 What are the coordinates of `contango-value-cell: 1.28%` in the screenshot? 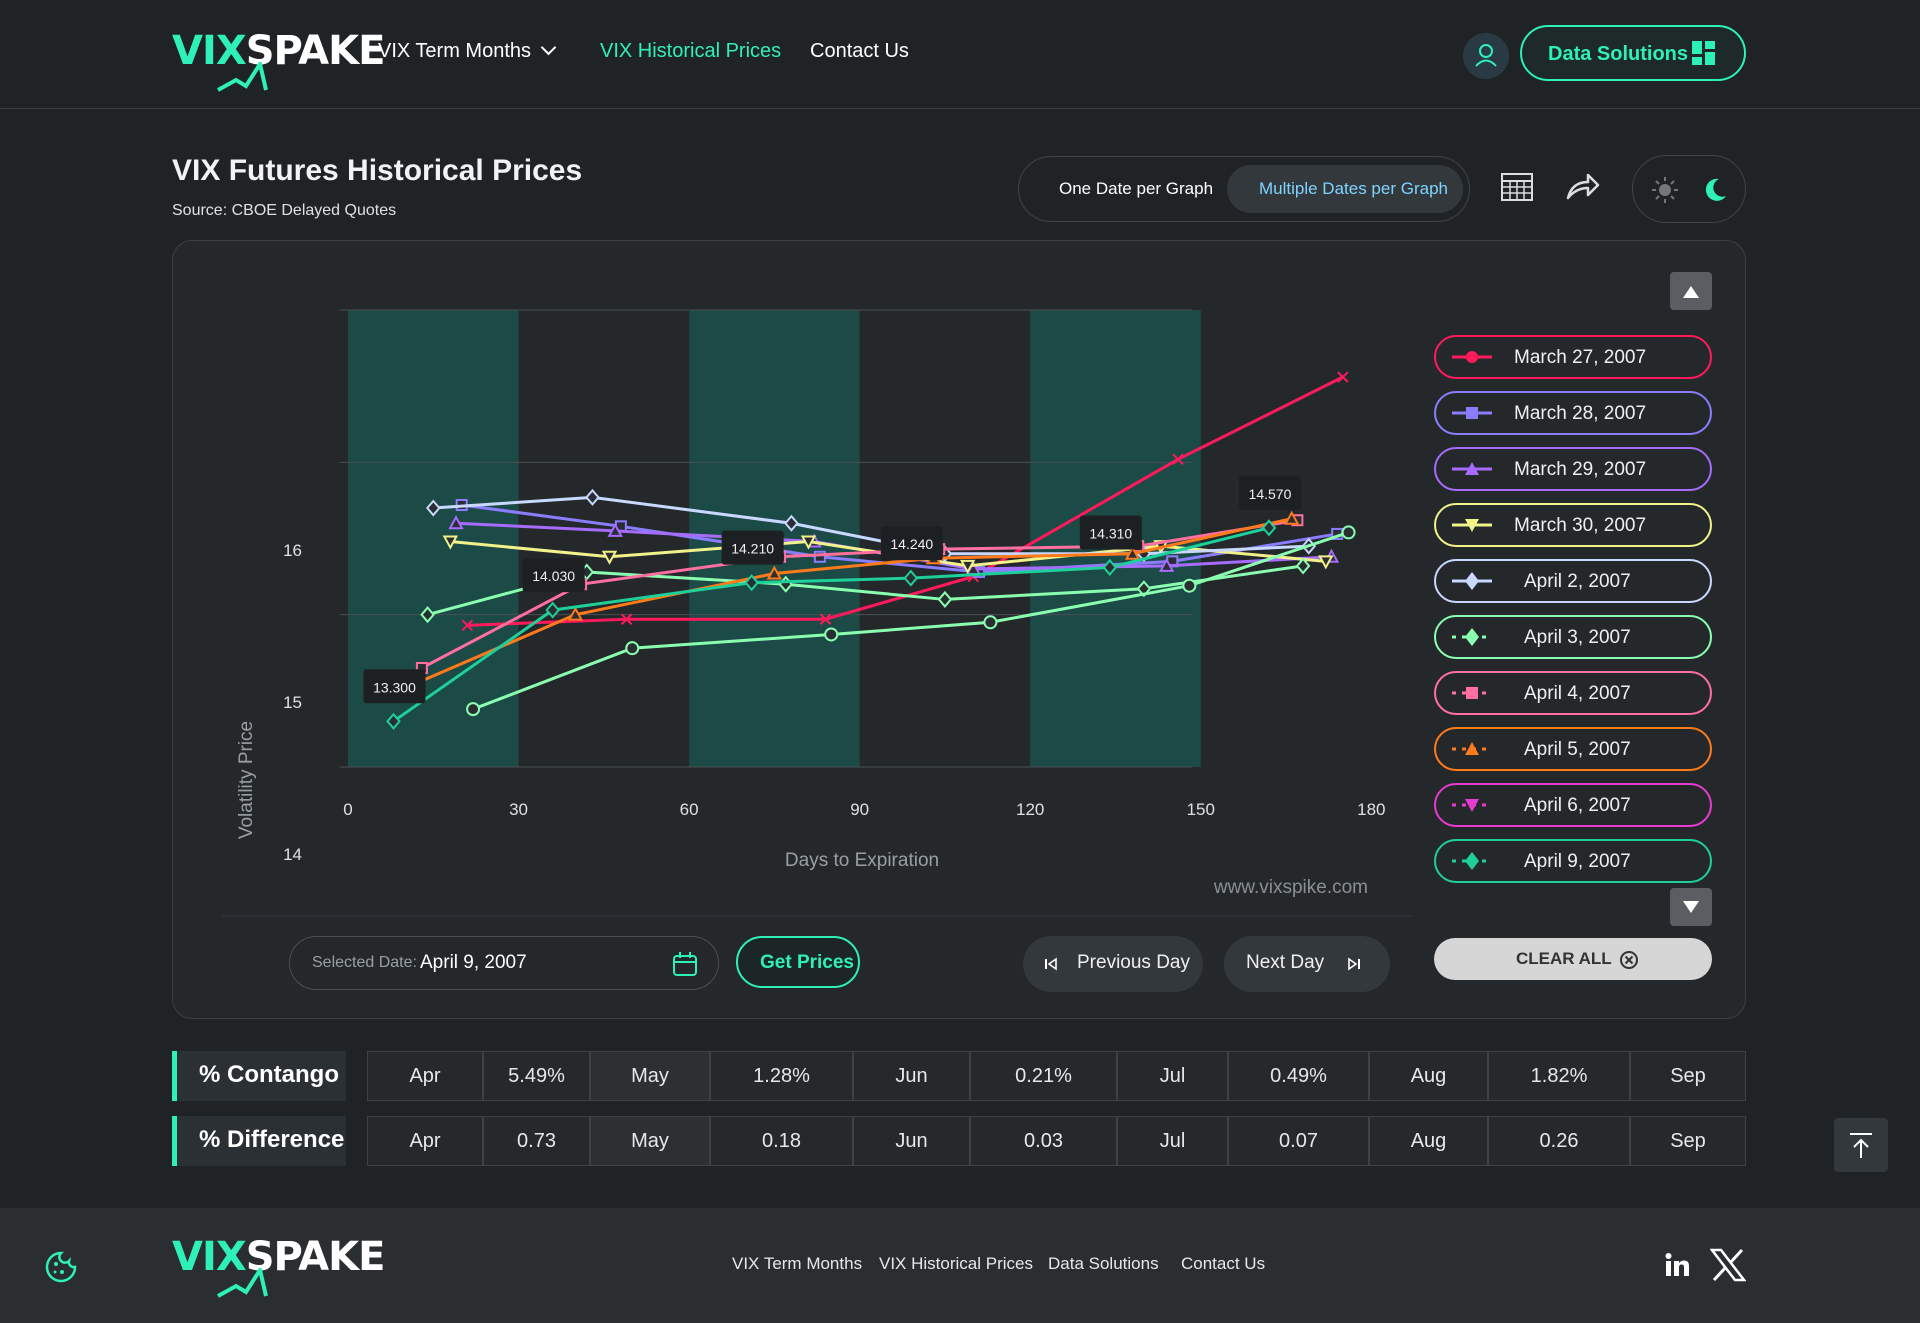 It's located at (781, 1076).